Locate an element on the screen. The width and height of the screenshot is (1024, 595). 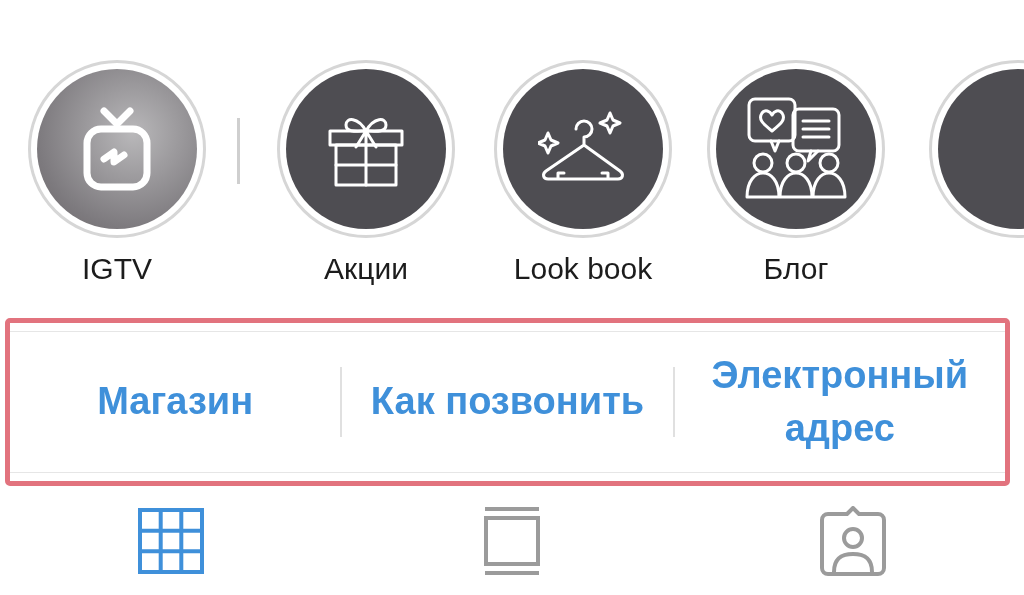
highlight-label: IGTV is located at coordinates (117, 269).